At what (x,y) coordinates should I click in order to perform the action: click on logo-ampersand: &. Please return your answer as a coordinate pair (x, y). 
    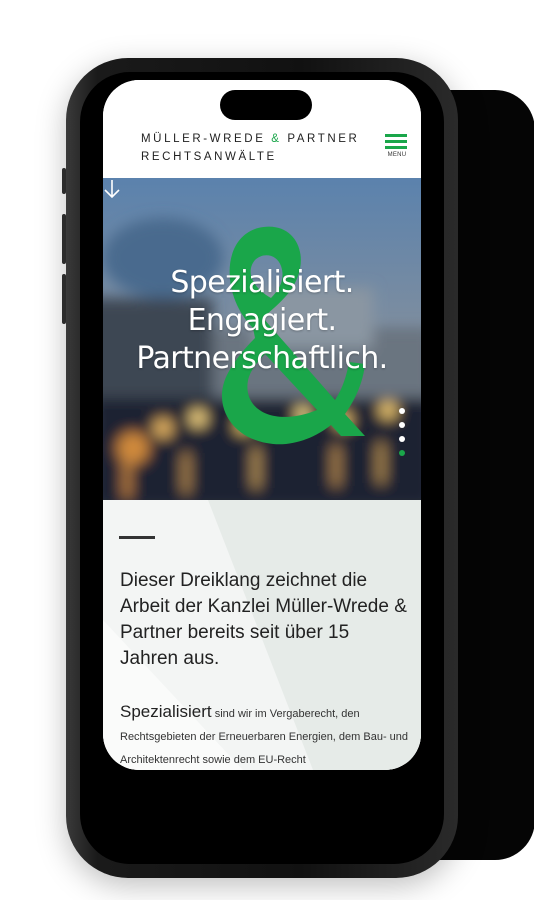
    Looking at the image, I should click on (276, 139).